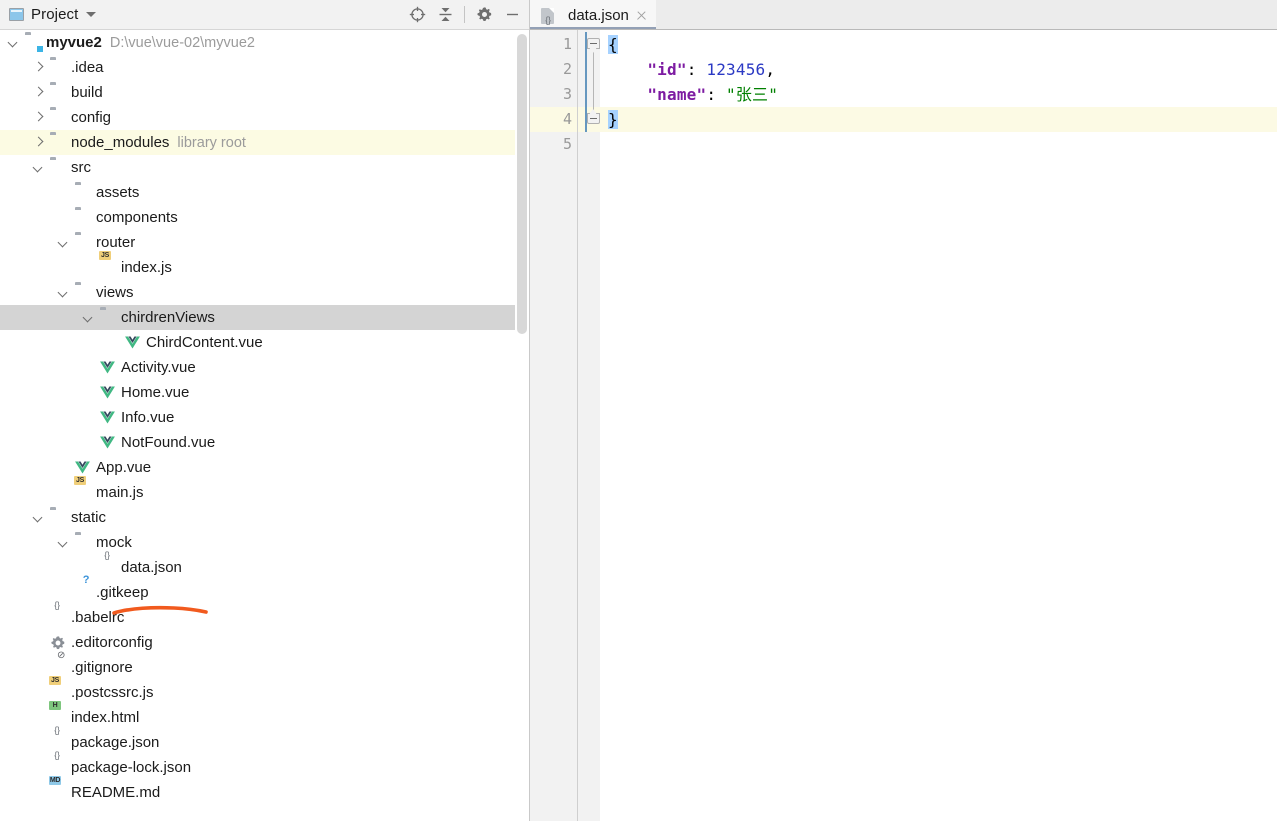  I want to click on tree-row-chirdrenviews: chirdrenViews, so click(264, 317).